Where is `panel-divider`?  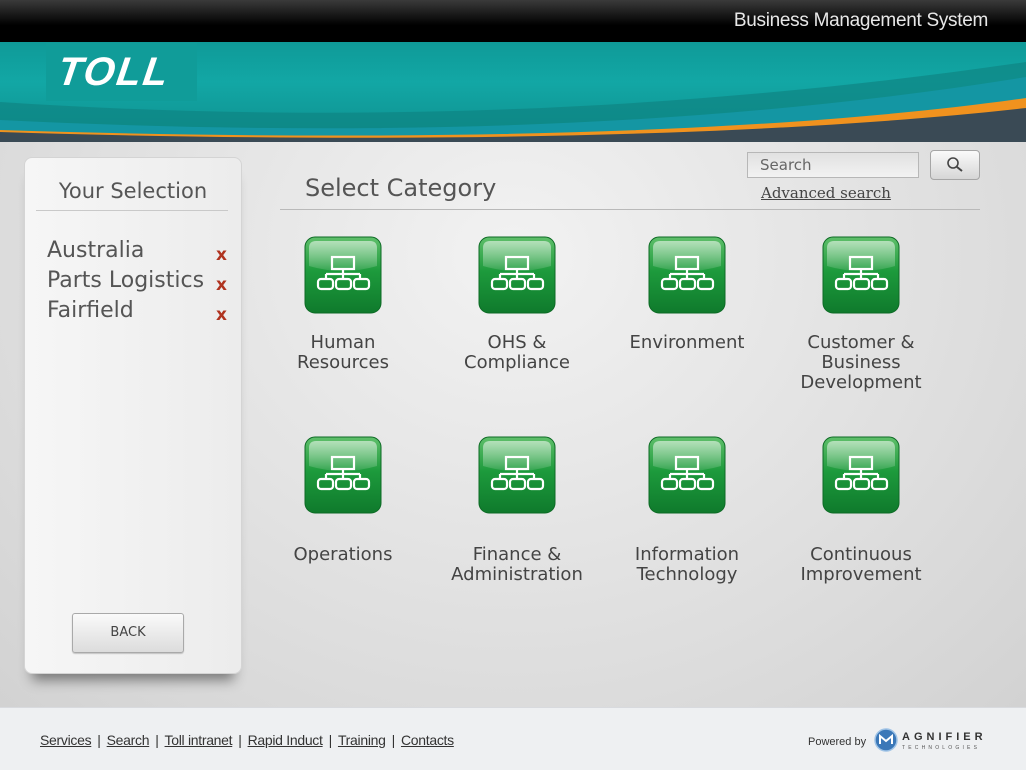 panel-divider is located at coordinates (132, 210).